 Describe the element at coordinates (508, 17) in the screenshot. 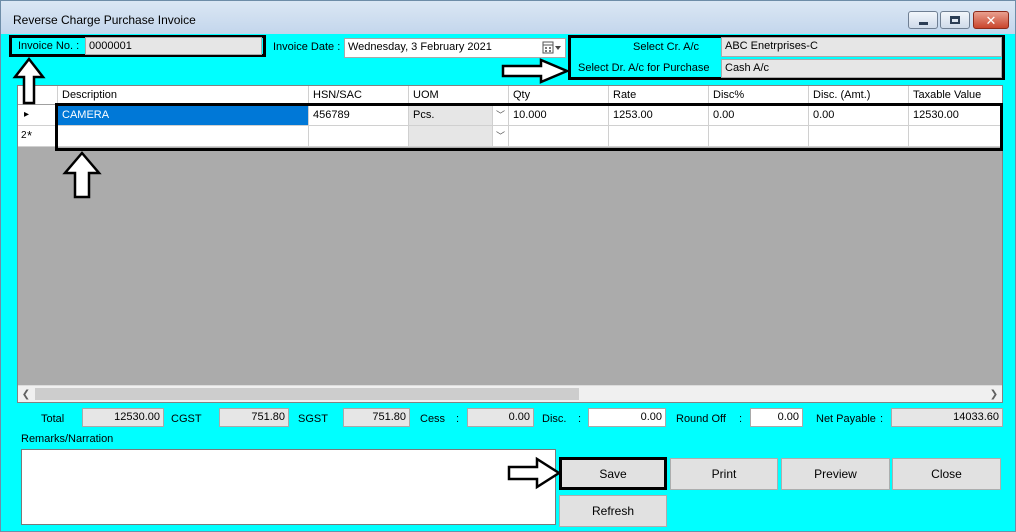

I see `title-bar: Reverse Charge Purchase Invoice ✕` at that location.